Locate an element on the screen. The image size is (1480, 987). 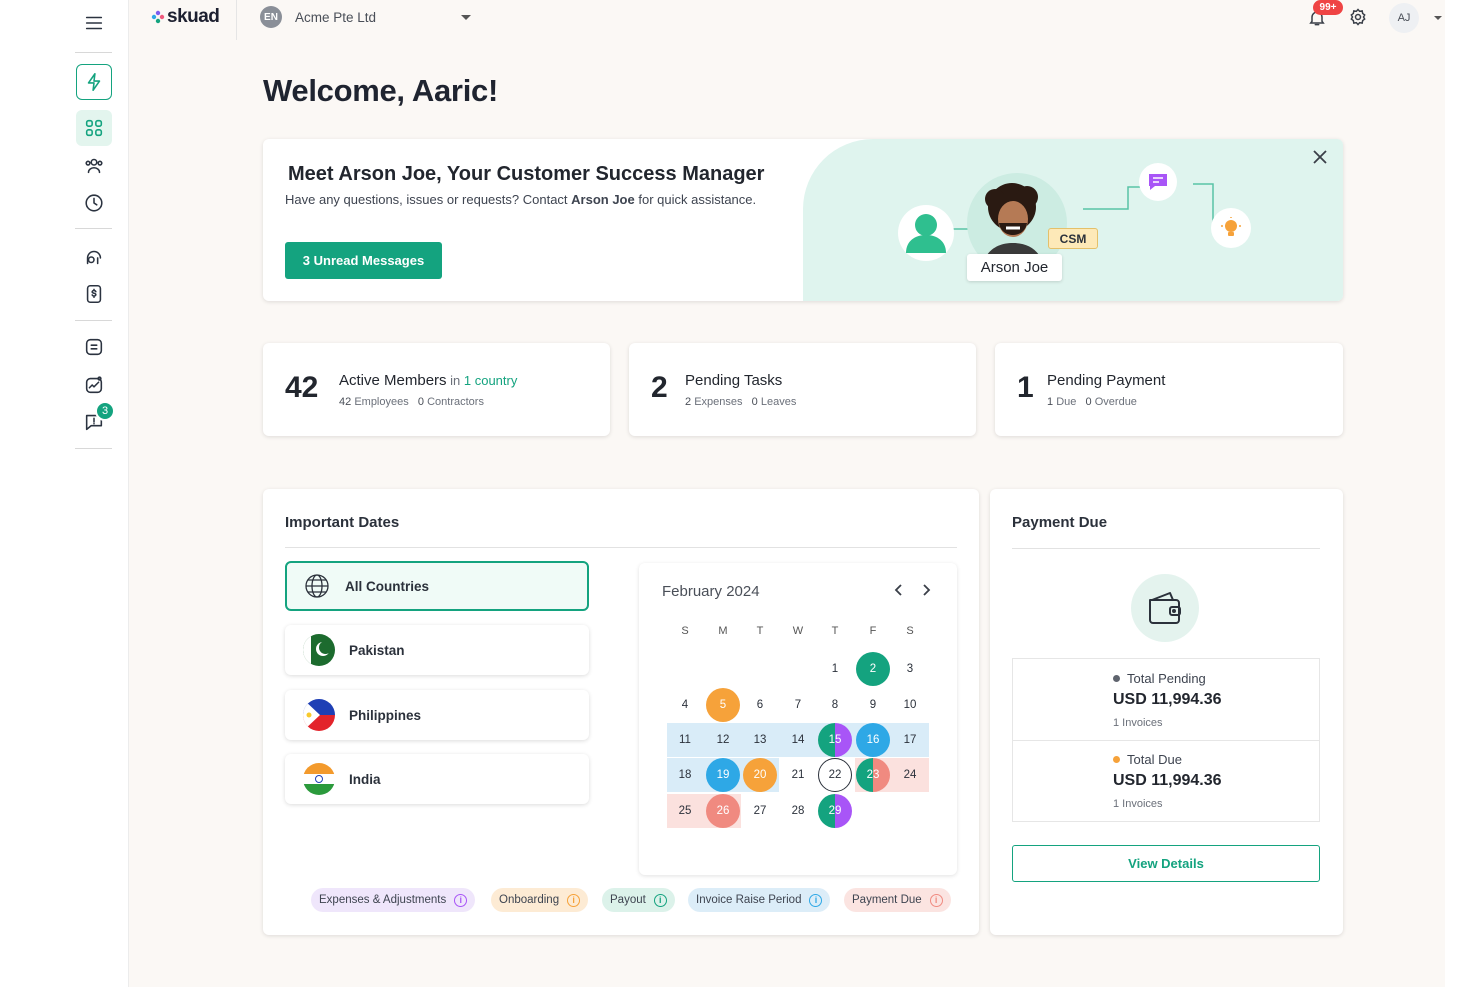
calendar-day: 27 is located at coordinates (760, 811).